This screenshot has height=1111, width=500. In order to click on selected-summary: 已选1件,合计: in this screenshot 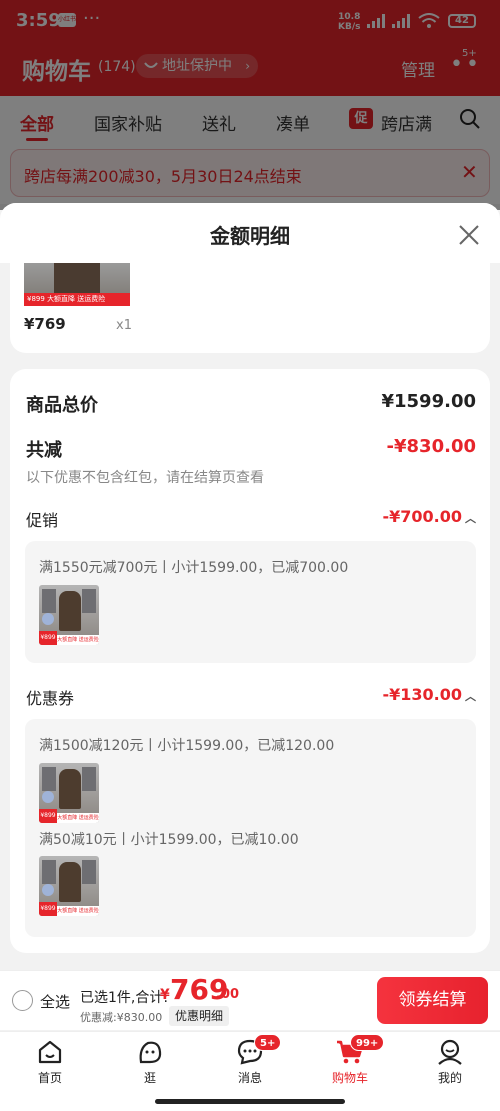, I will do `click(124, 998)`.